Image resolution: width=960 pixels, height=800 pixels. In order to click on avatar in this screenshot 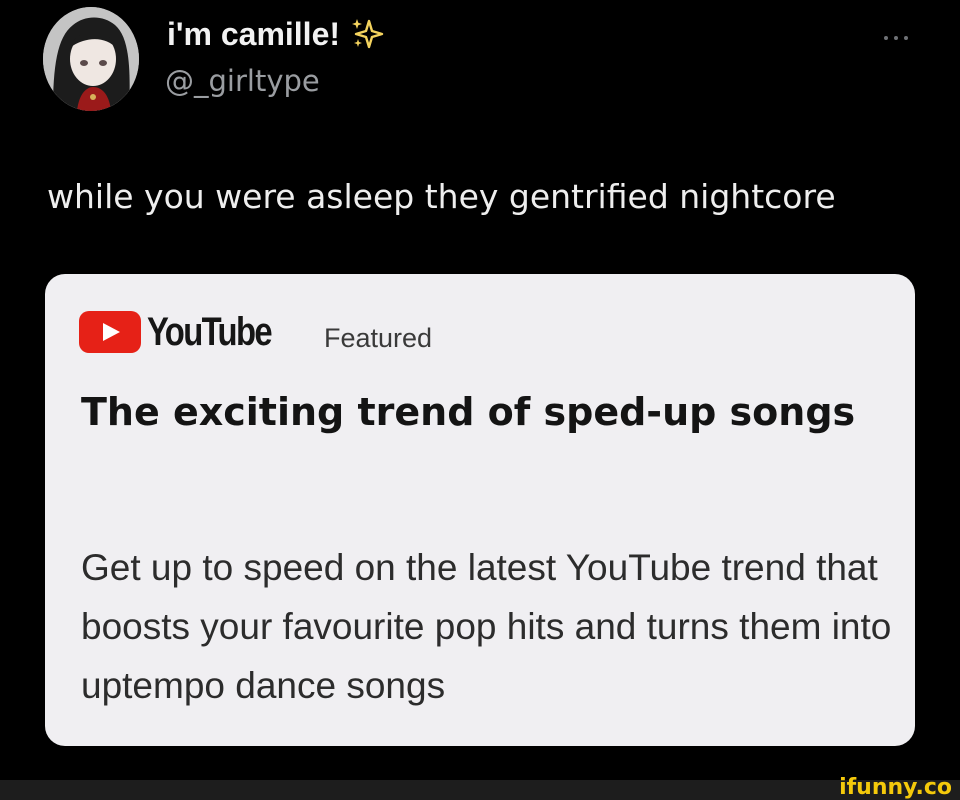, I will do `click(91, 59)`.